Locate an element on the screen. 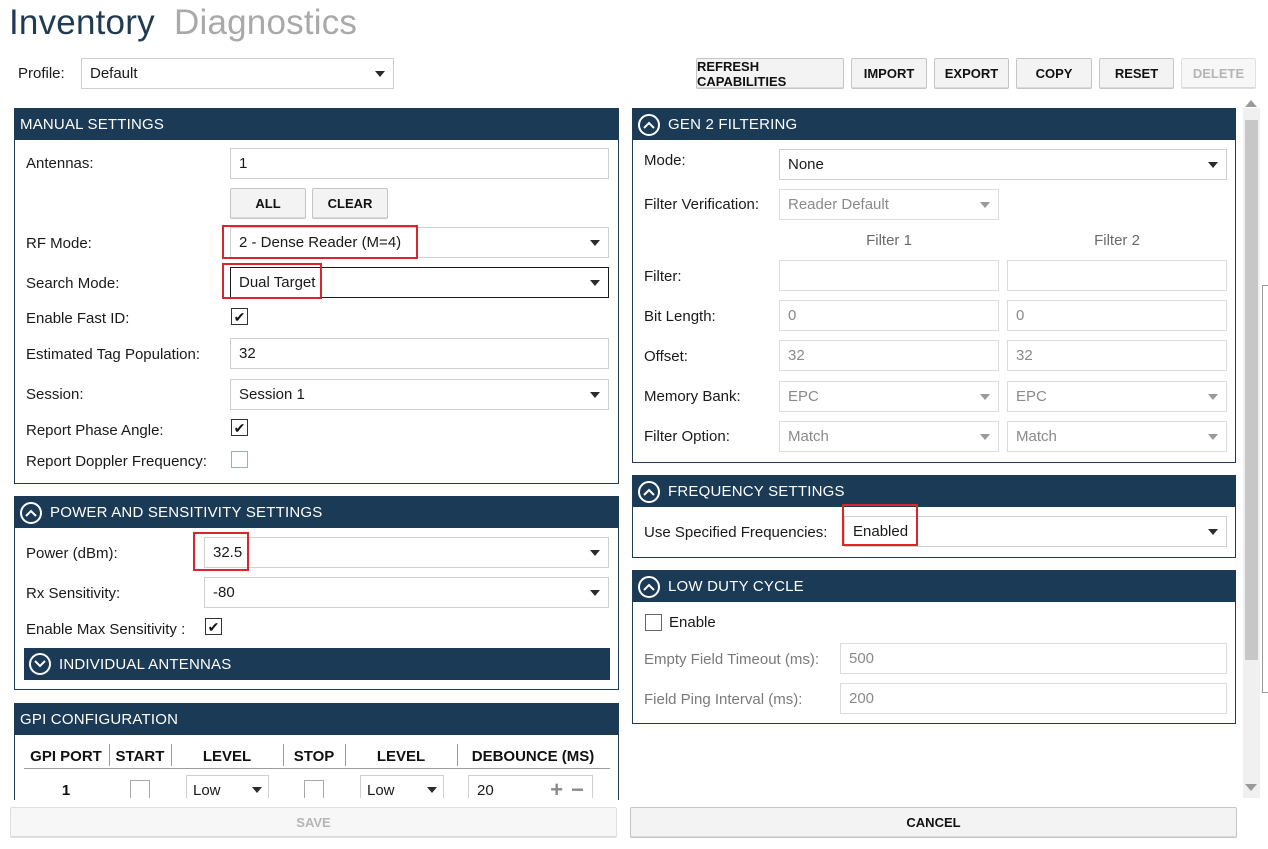 This screenshot has height=849, width=1268. gpi-start-checkbox is located at coordinates (140, 789).